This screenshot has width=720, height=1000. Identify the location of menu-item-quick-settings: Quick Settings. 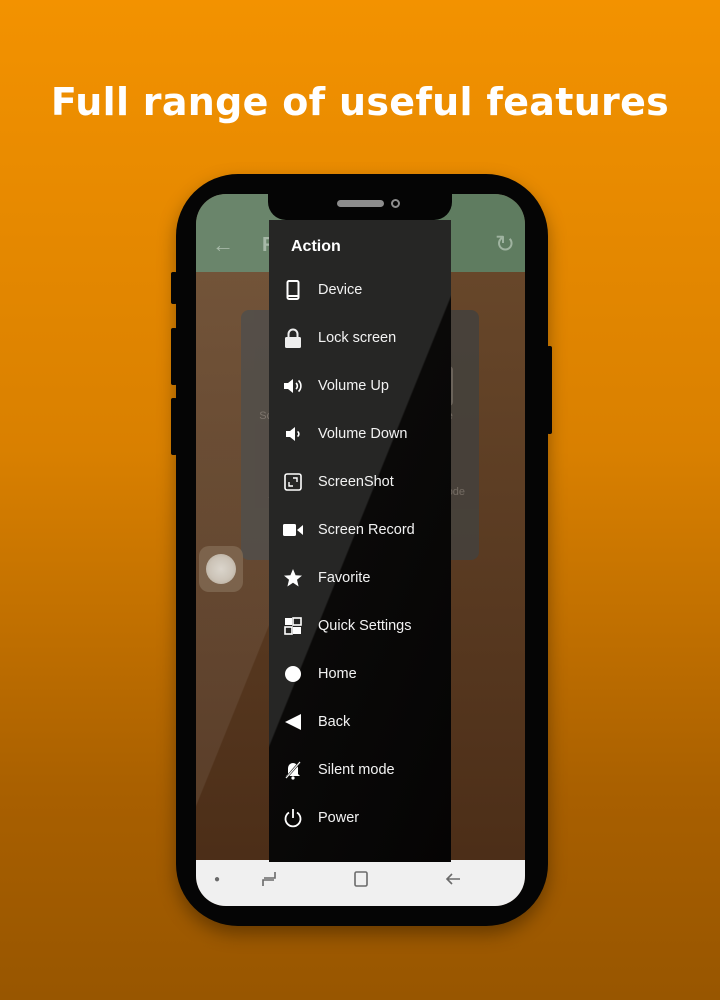
(360, 626).